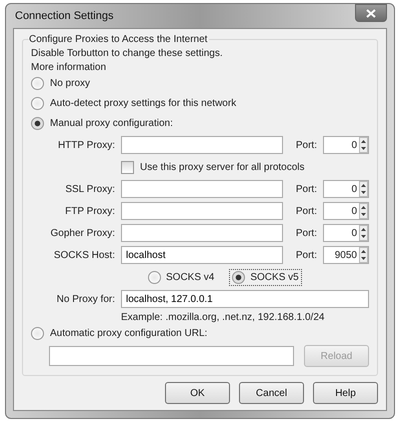 Image resolution: width=401 pixels, height=423 pixels. I want to click on radio-label: No proxy, so click(70, 83).